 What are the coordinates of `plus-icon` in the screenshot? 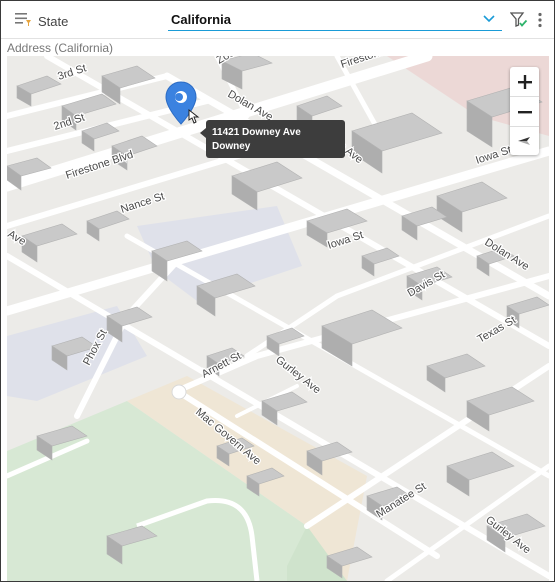 It's located at (524, 81).